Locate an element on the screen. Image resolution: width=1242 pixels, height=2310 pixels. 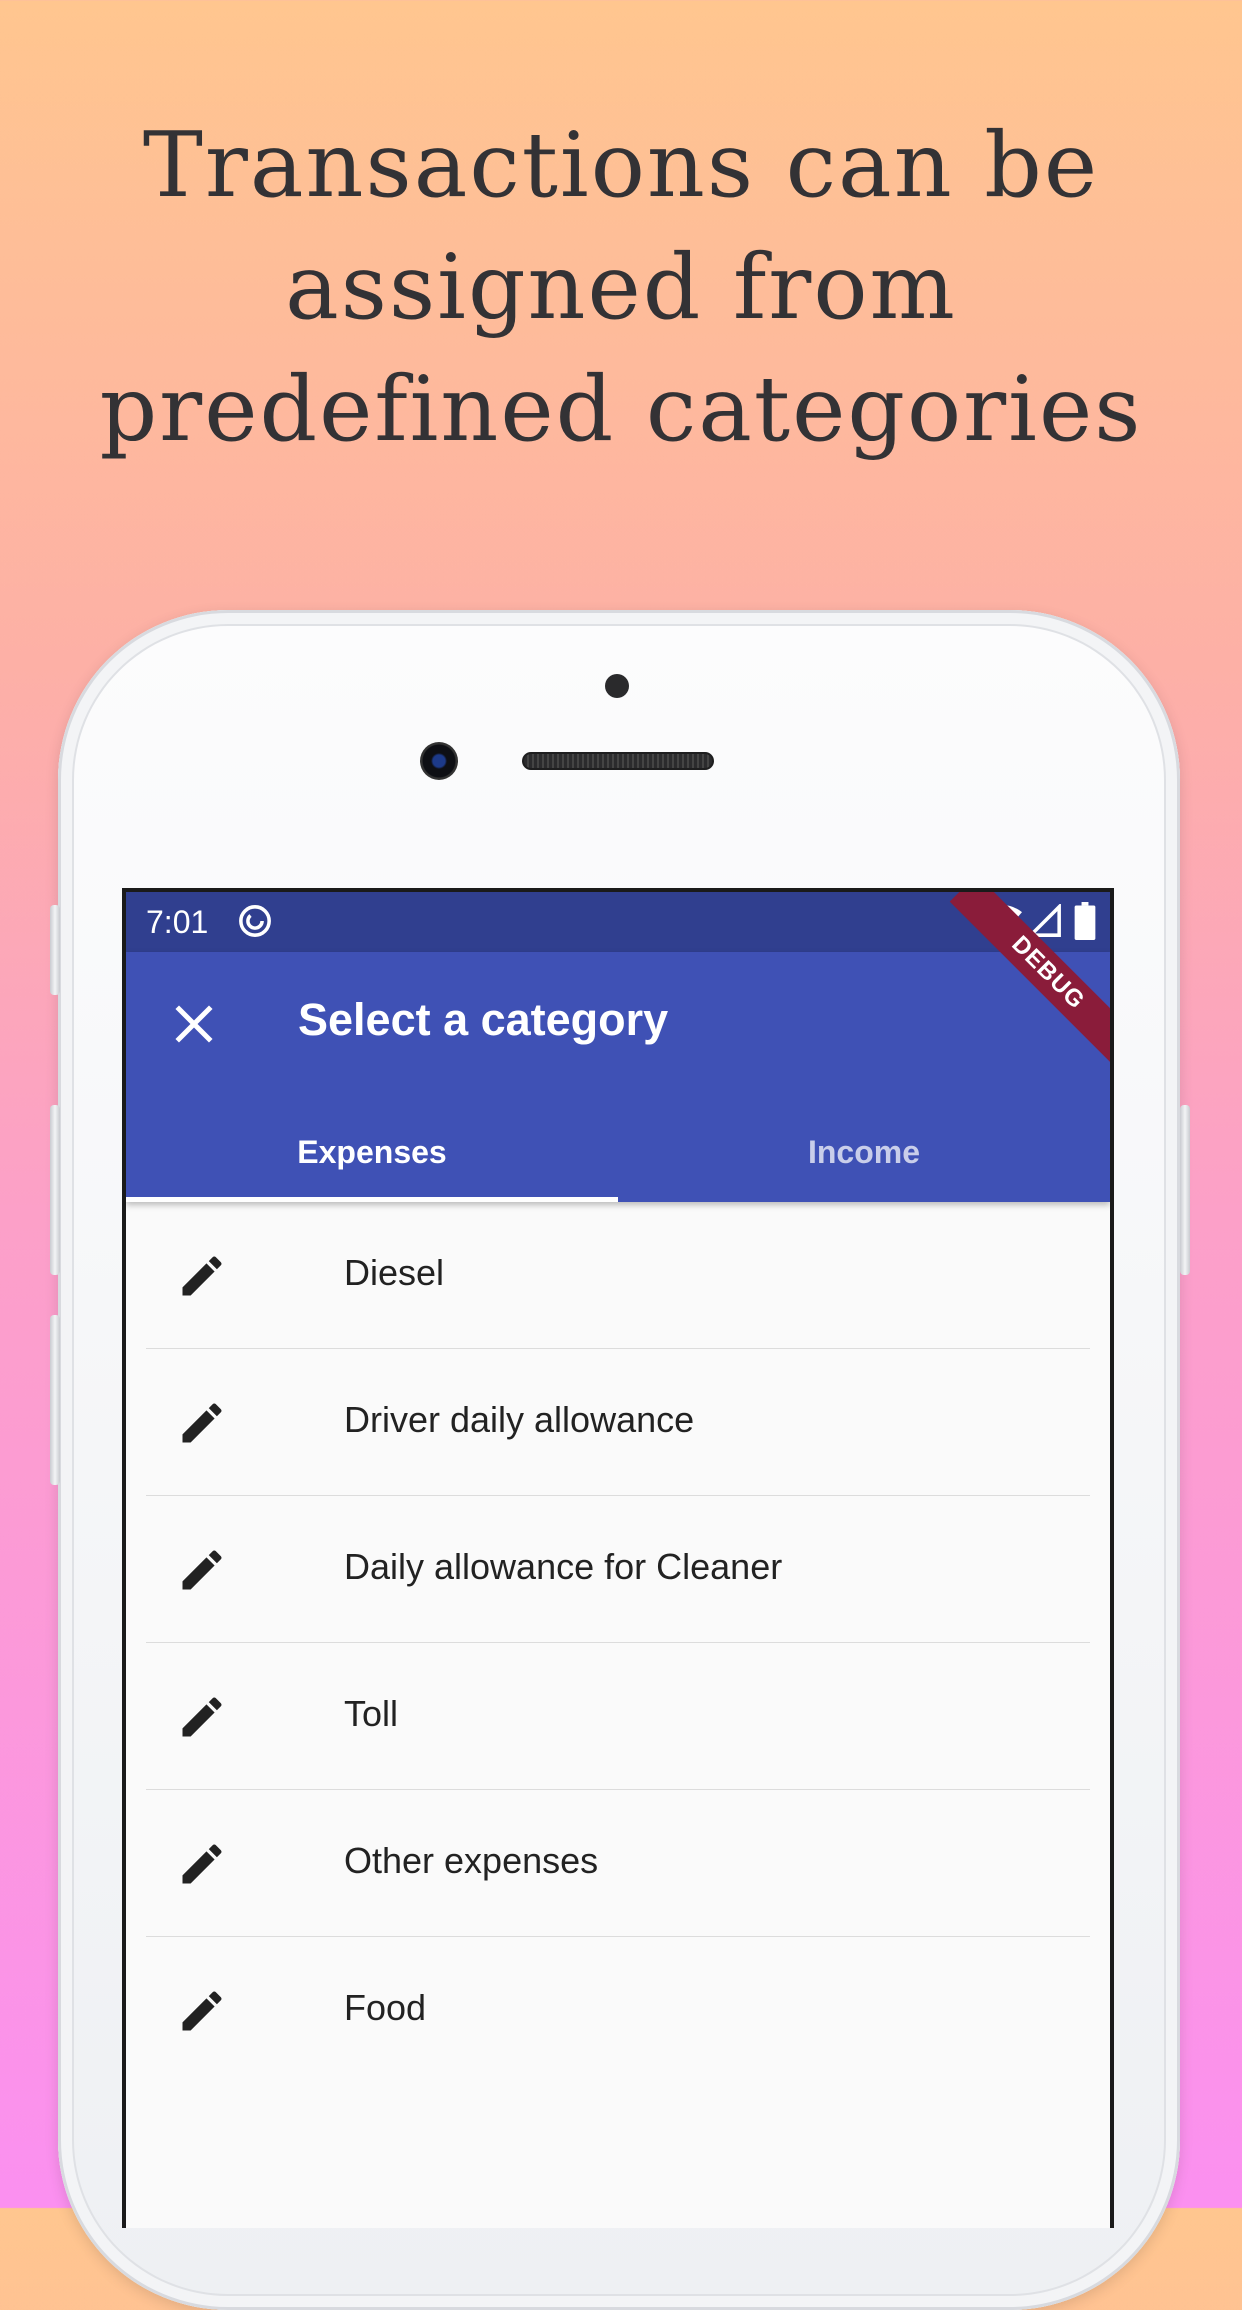
tab-expenses-label: Expenses is located at coordinates (372, 1151).